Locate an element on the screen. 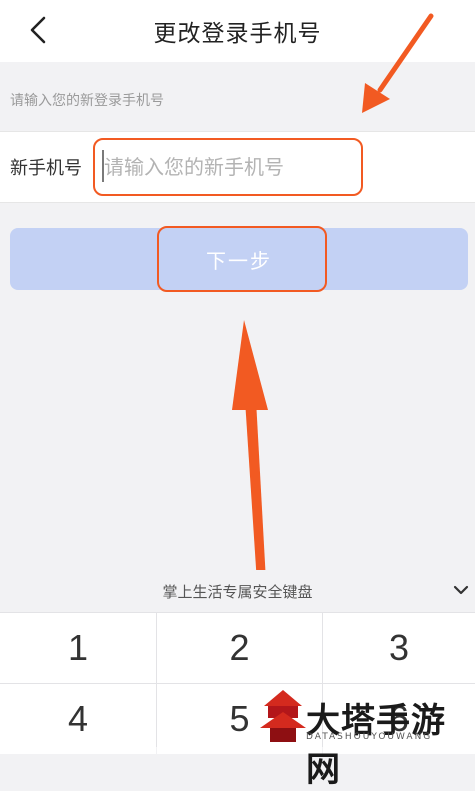 The image size is (475, 791). arrow-to-input is located at coordinates (398, 63).